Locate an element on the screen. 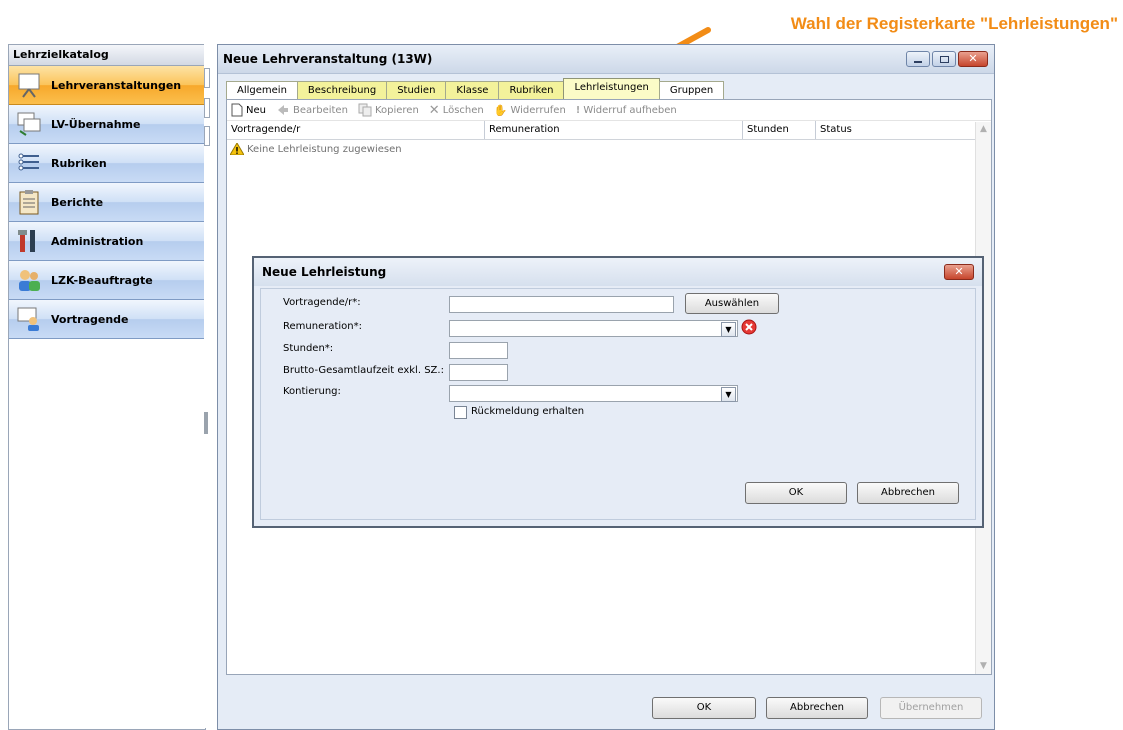 The height and width of the screenshot is (730, 1123). new-document-icon is located at coordinates (237, 110).